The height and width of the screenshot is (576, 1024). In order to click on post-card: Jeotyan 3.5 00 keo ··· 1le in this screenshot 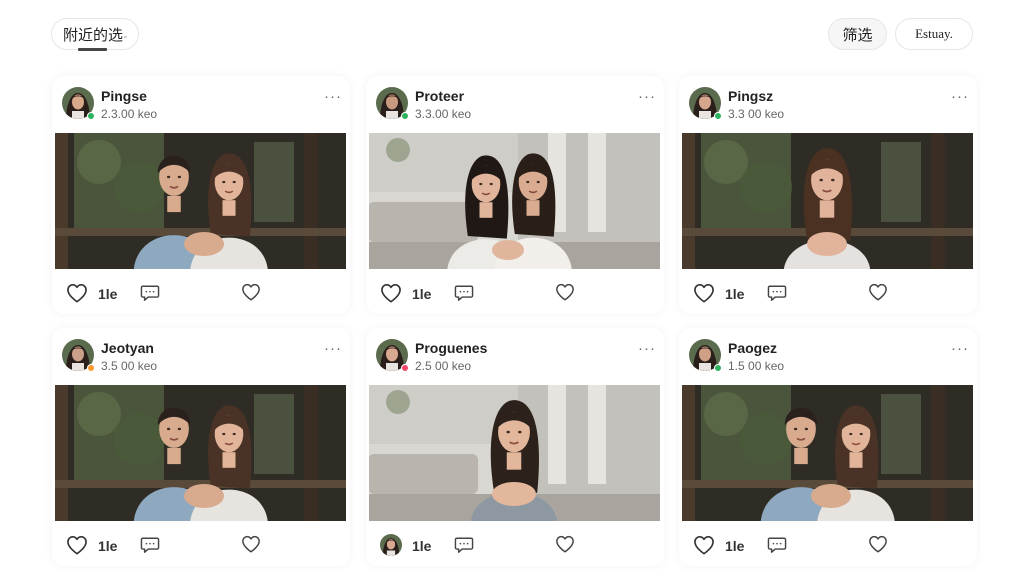, I will do `click(201, 447)`.